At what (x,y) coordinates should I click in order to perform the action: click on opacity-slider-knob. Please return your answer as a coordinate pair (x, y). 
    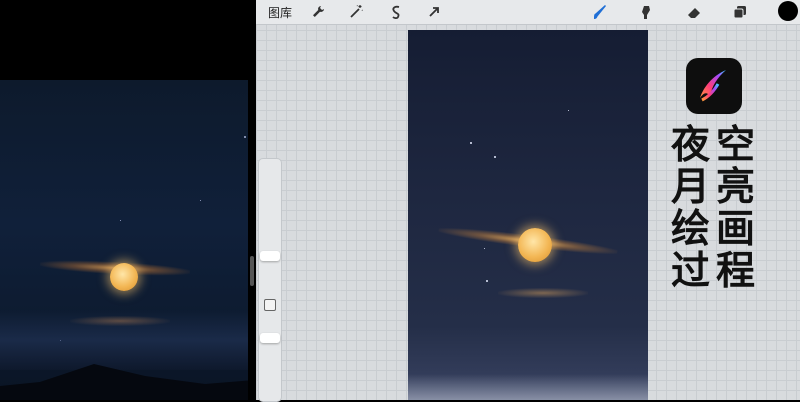
    Looking at the image, I should click on (270, 338).